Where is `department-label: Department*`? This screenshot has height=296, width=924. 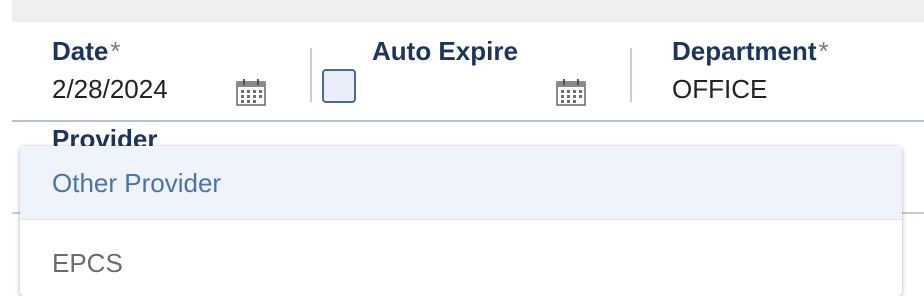
department-label: Department* is located at coordinates (750, 51).